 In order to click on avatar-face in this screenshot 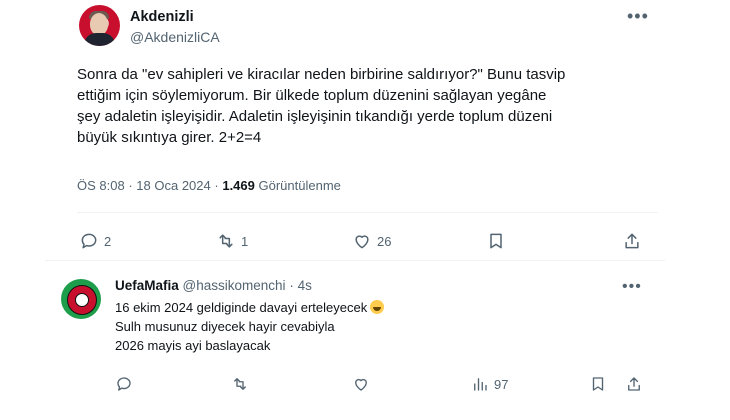, I will do `click(99, 24)`.